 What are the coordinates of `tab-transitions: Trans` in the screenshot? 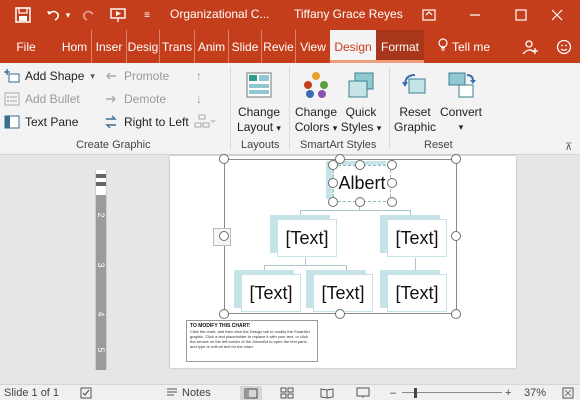 It's located at (177, 46).